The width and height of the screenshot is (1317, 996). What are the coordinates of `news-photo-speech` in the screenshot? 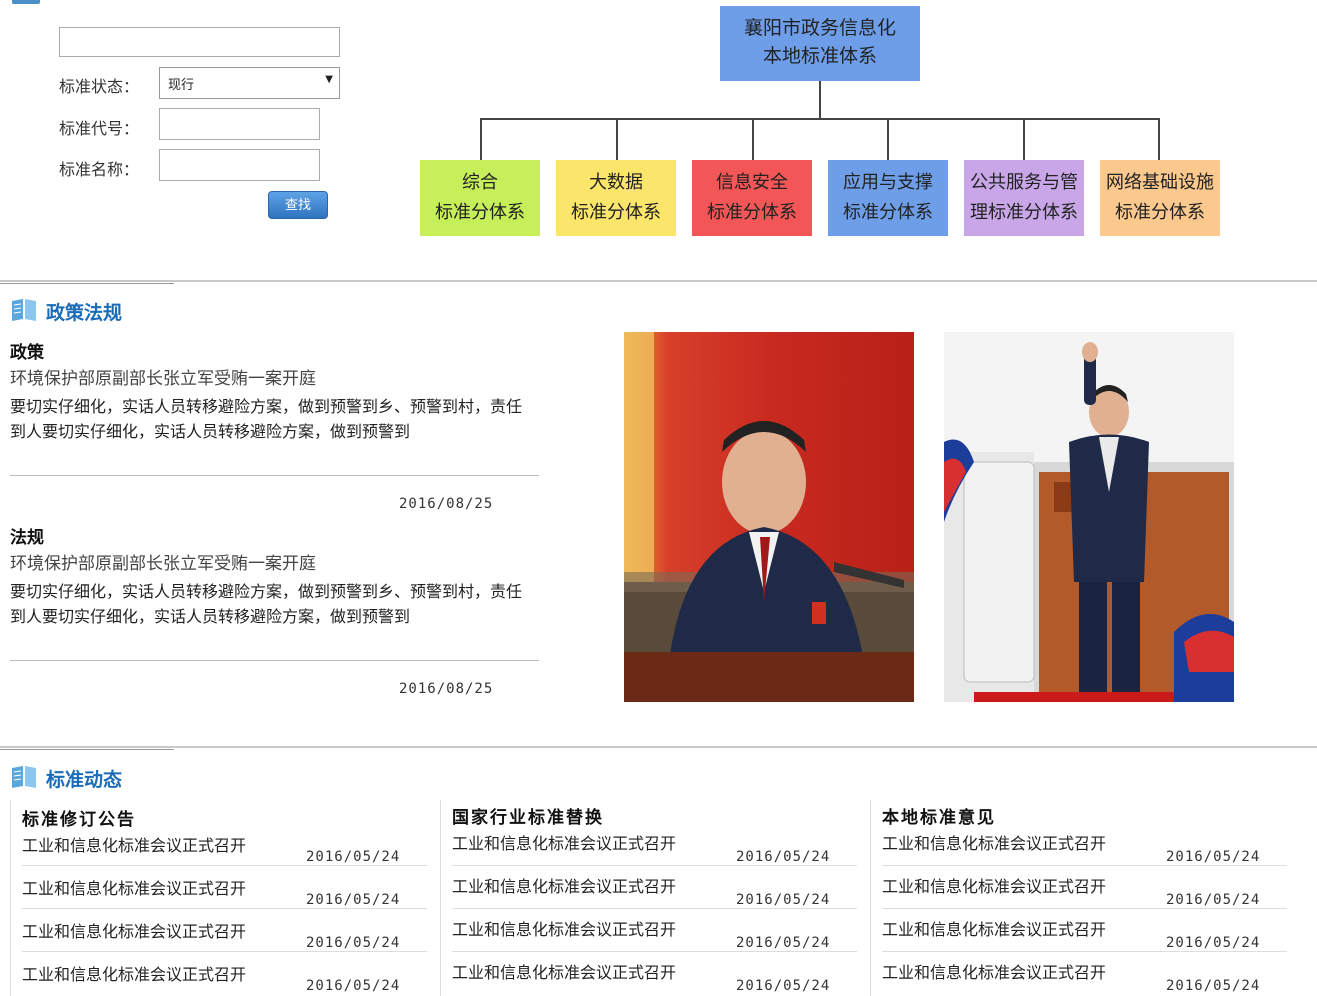 It's located at (769, 517).